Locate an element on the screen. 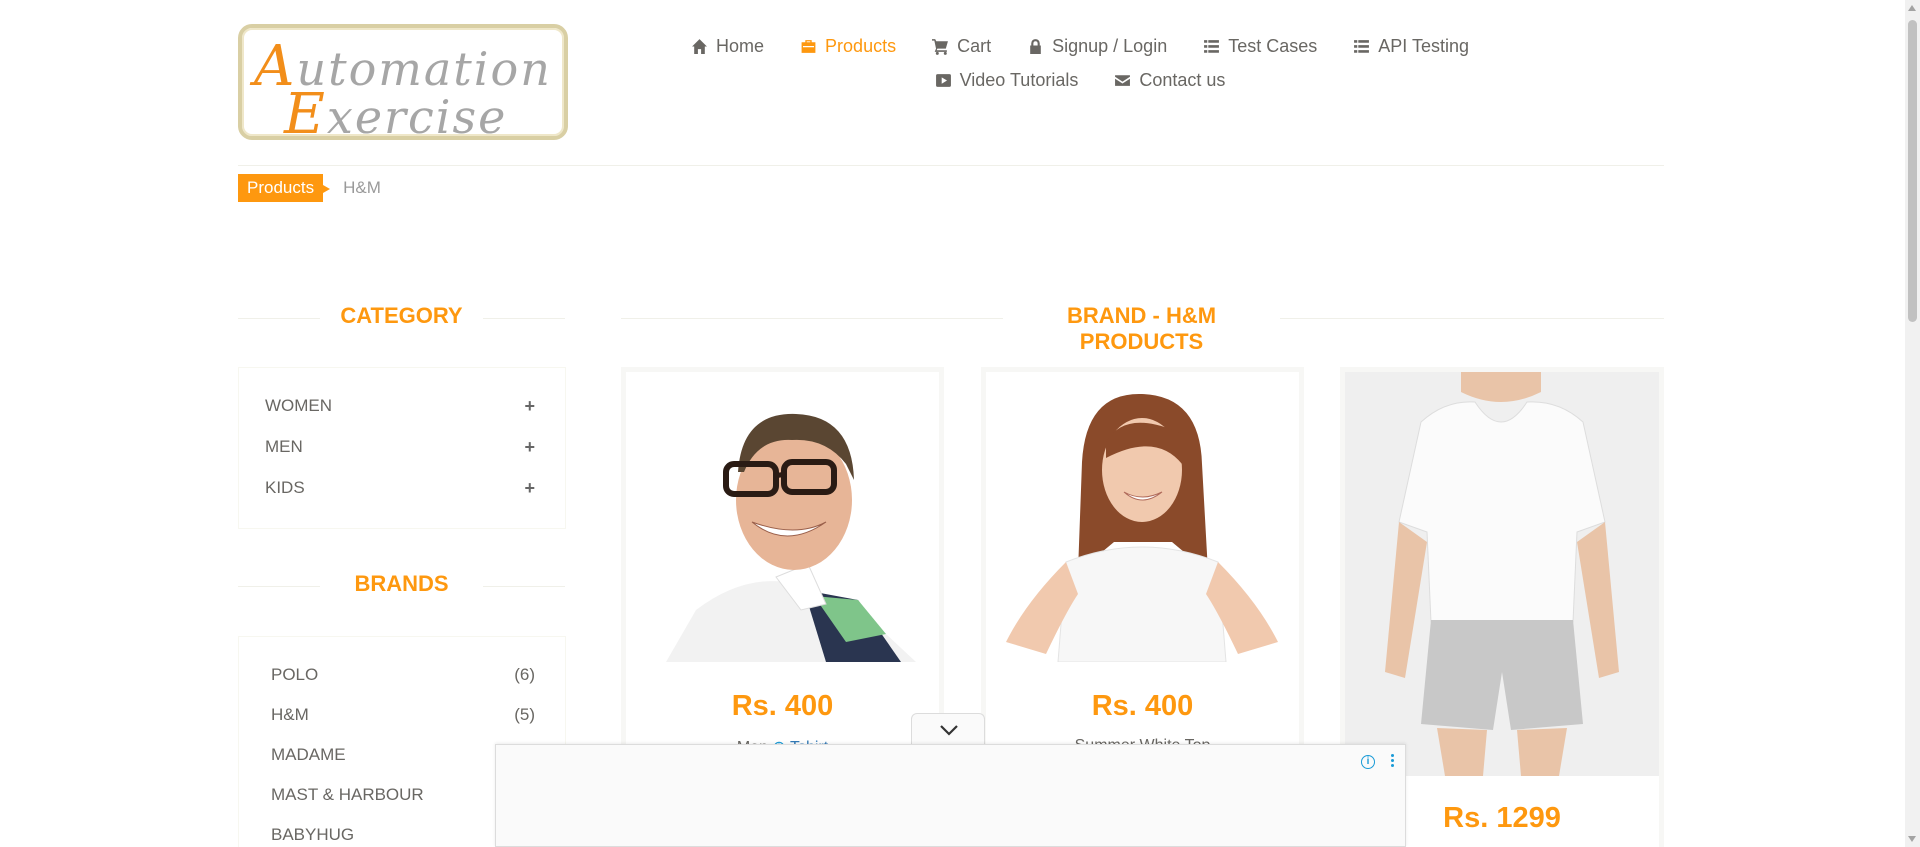  chevron-down-icon is located at coordinates (949, 730).